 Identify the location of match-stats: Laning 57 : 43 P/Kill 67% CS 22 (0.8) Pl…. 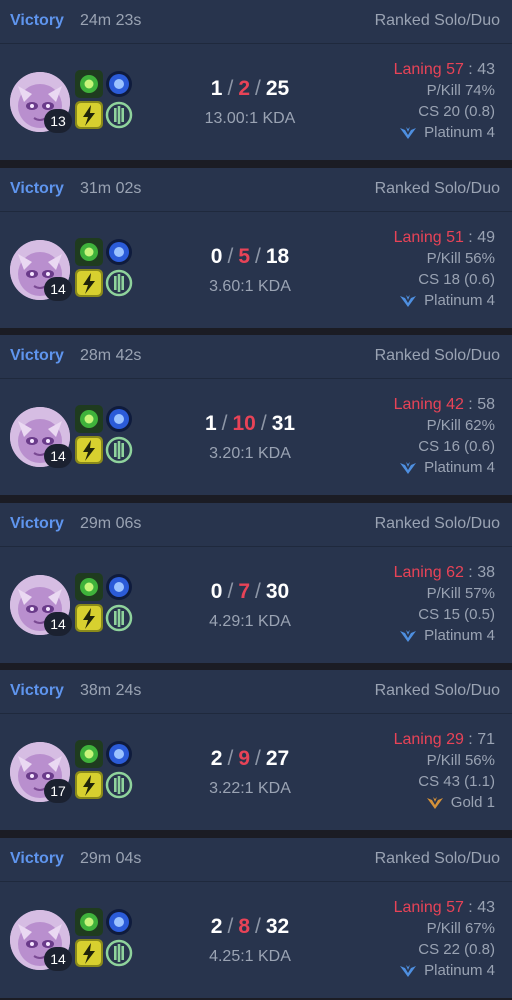
(415, 941).